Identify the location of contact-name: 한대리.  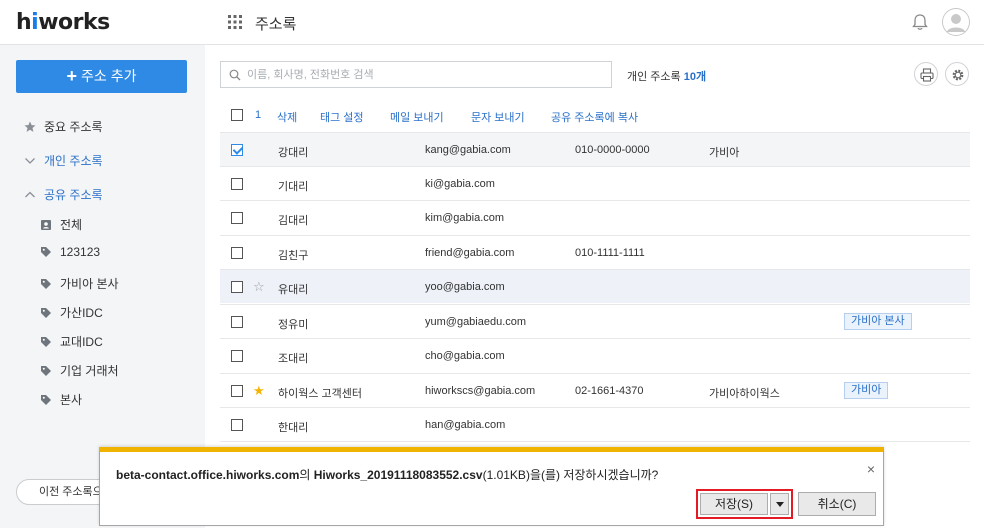
(293, 427).